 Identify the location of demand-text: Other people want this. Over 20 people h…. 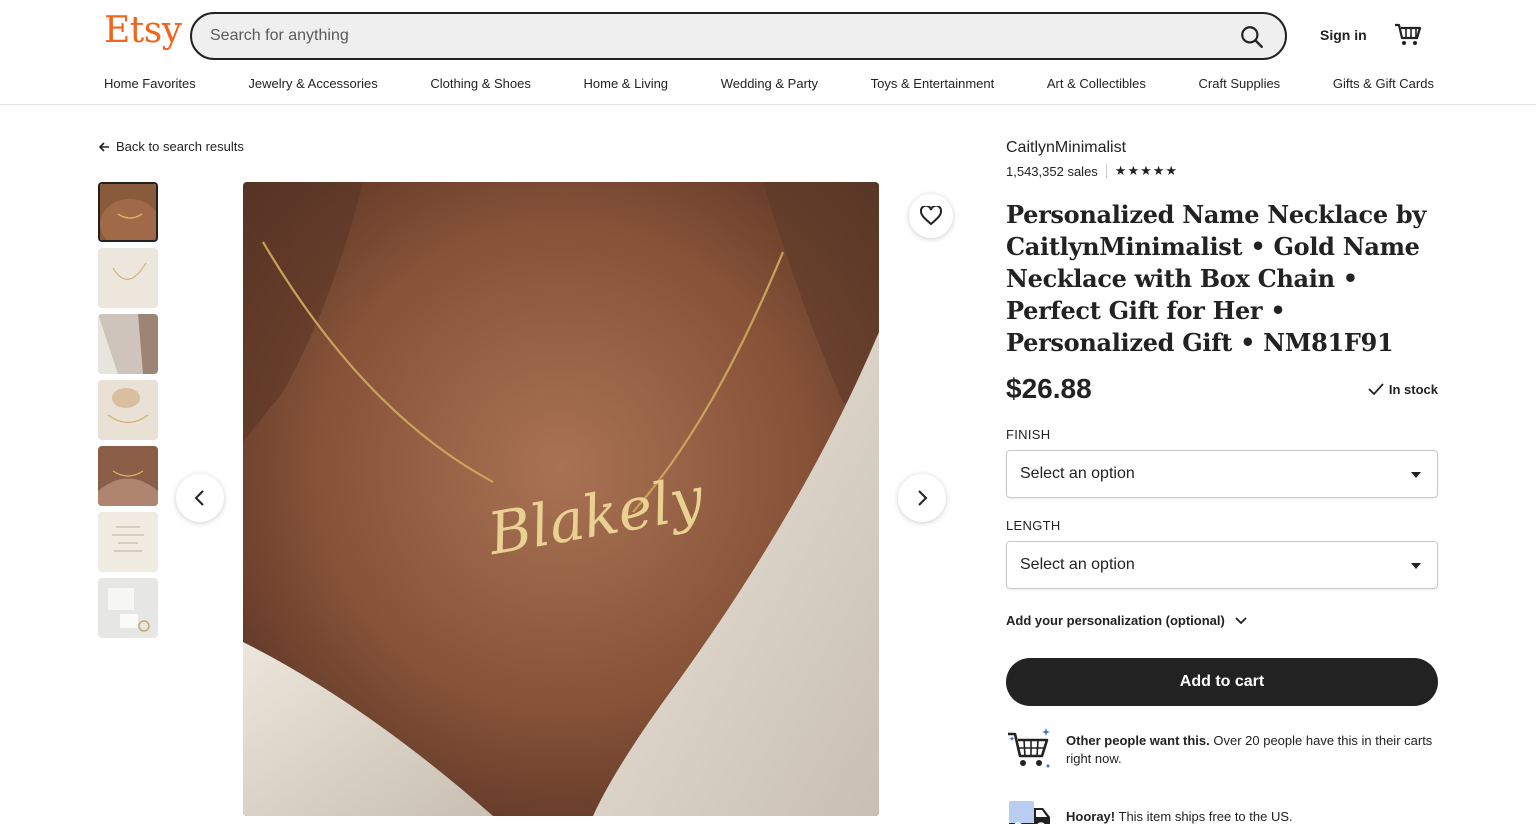
(1252, 747).